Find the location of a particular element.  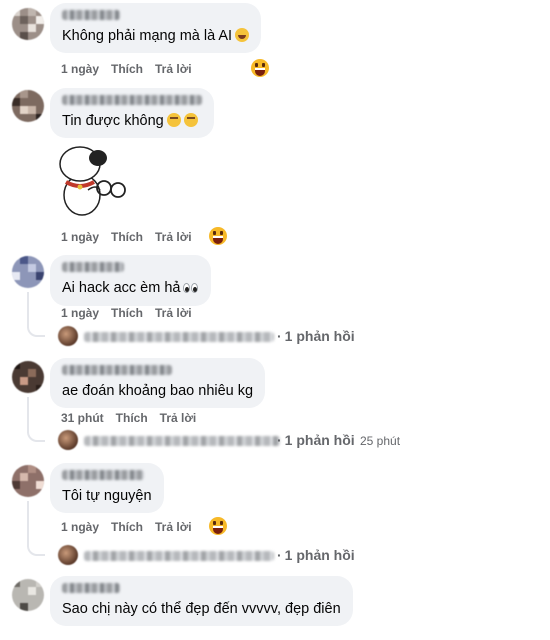

comment-bubble: Tin được không is located at coordinates (132, 113).